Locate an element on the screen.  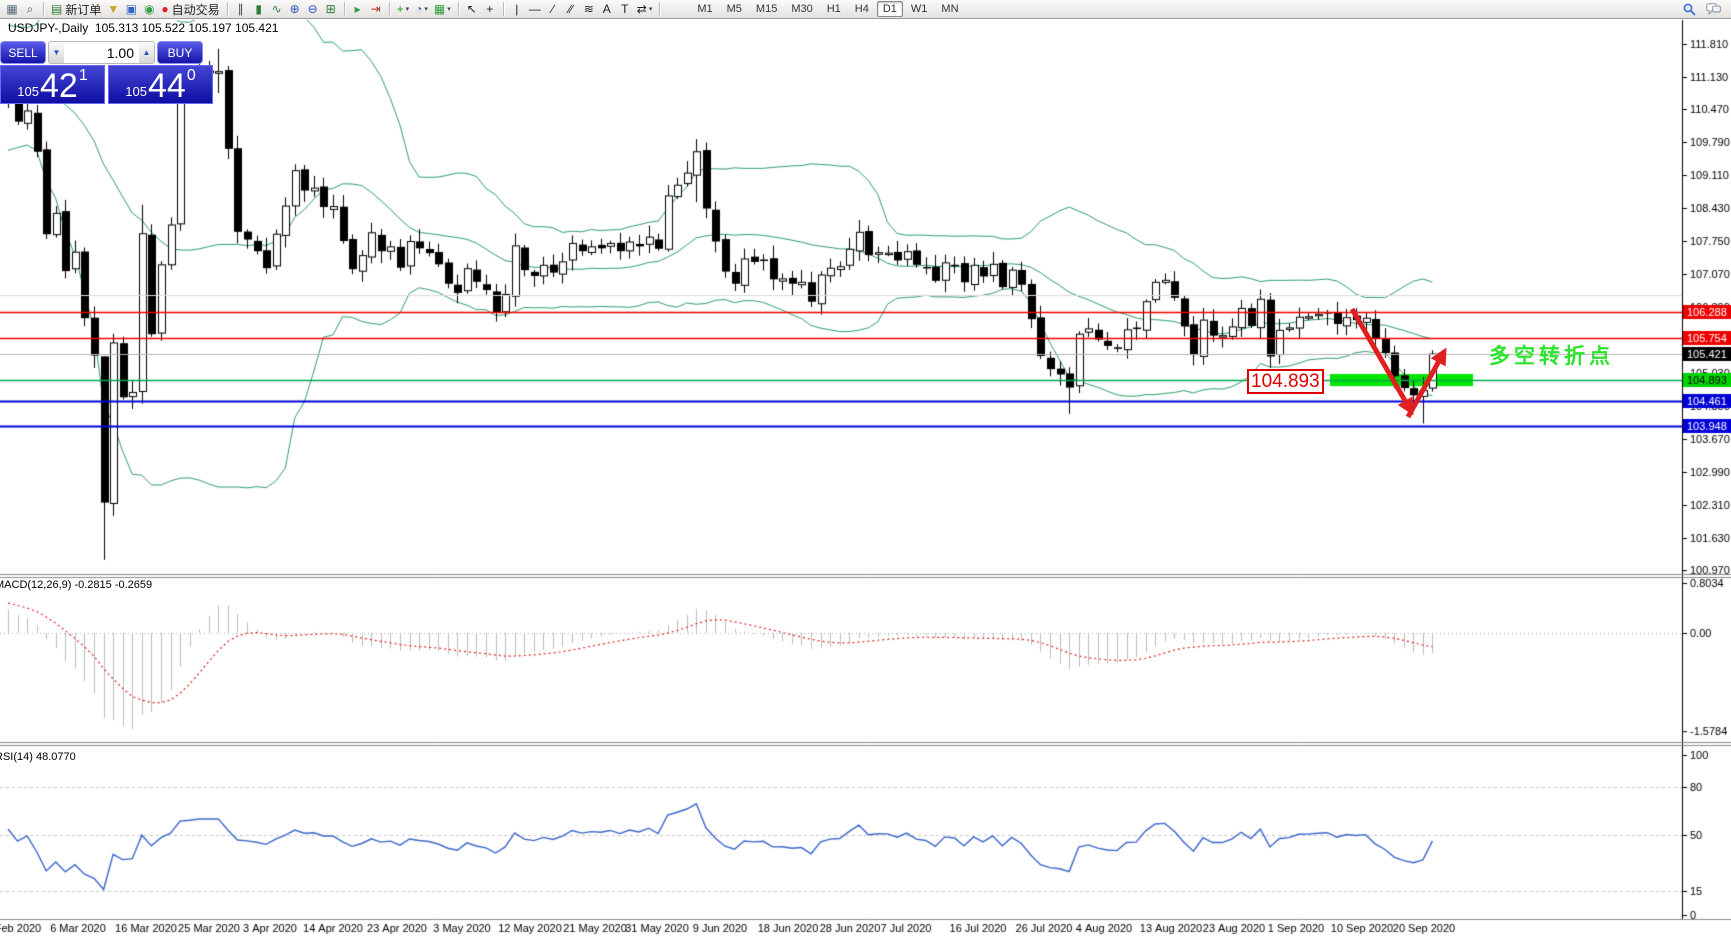
templates-icon: ▦ is located at coordinates (439, 9).